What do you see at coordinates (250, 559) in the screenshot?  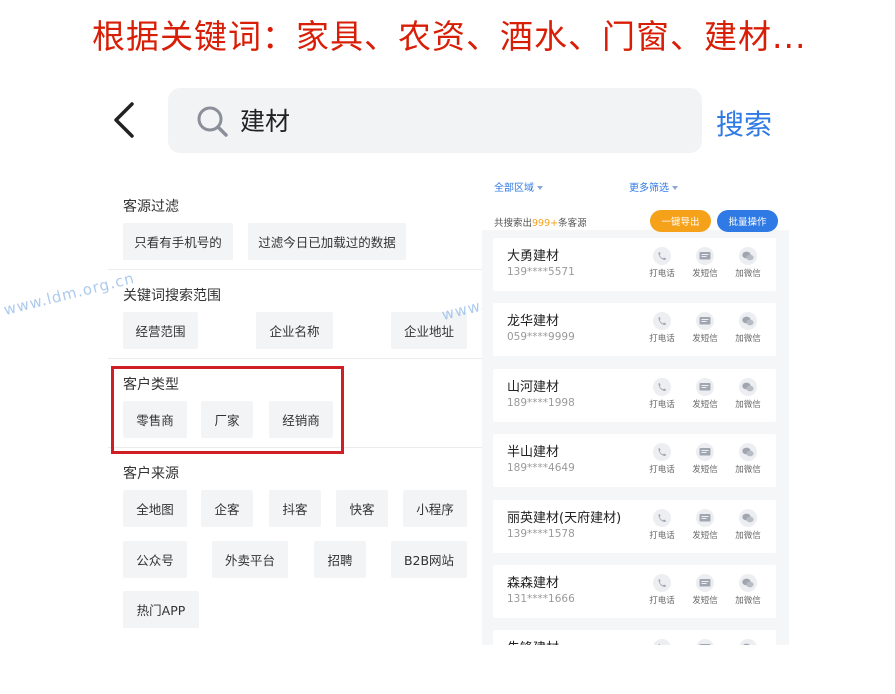 I see `source-option-takeout: 外卖平台` at bounding box center [250, 559].